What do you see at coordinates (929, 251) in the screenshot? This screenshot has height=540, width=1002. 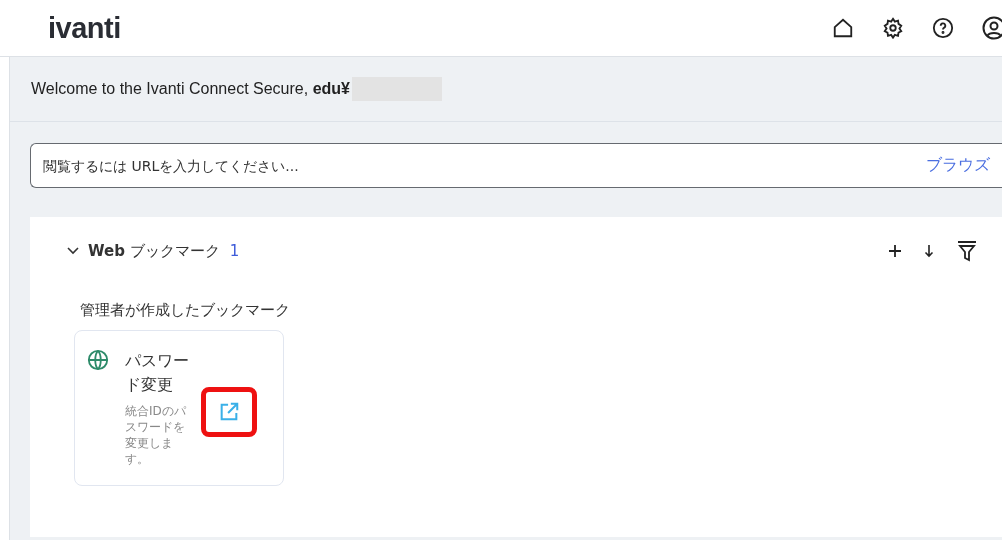 I see `down-arrow-icon` at bounding box center [929, 251].